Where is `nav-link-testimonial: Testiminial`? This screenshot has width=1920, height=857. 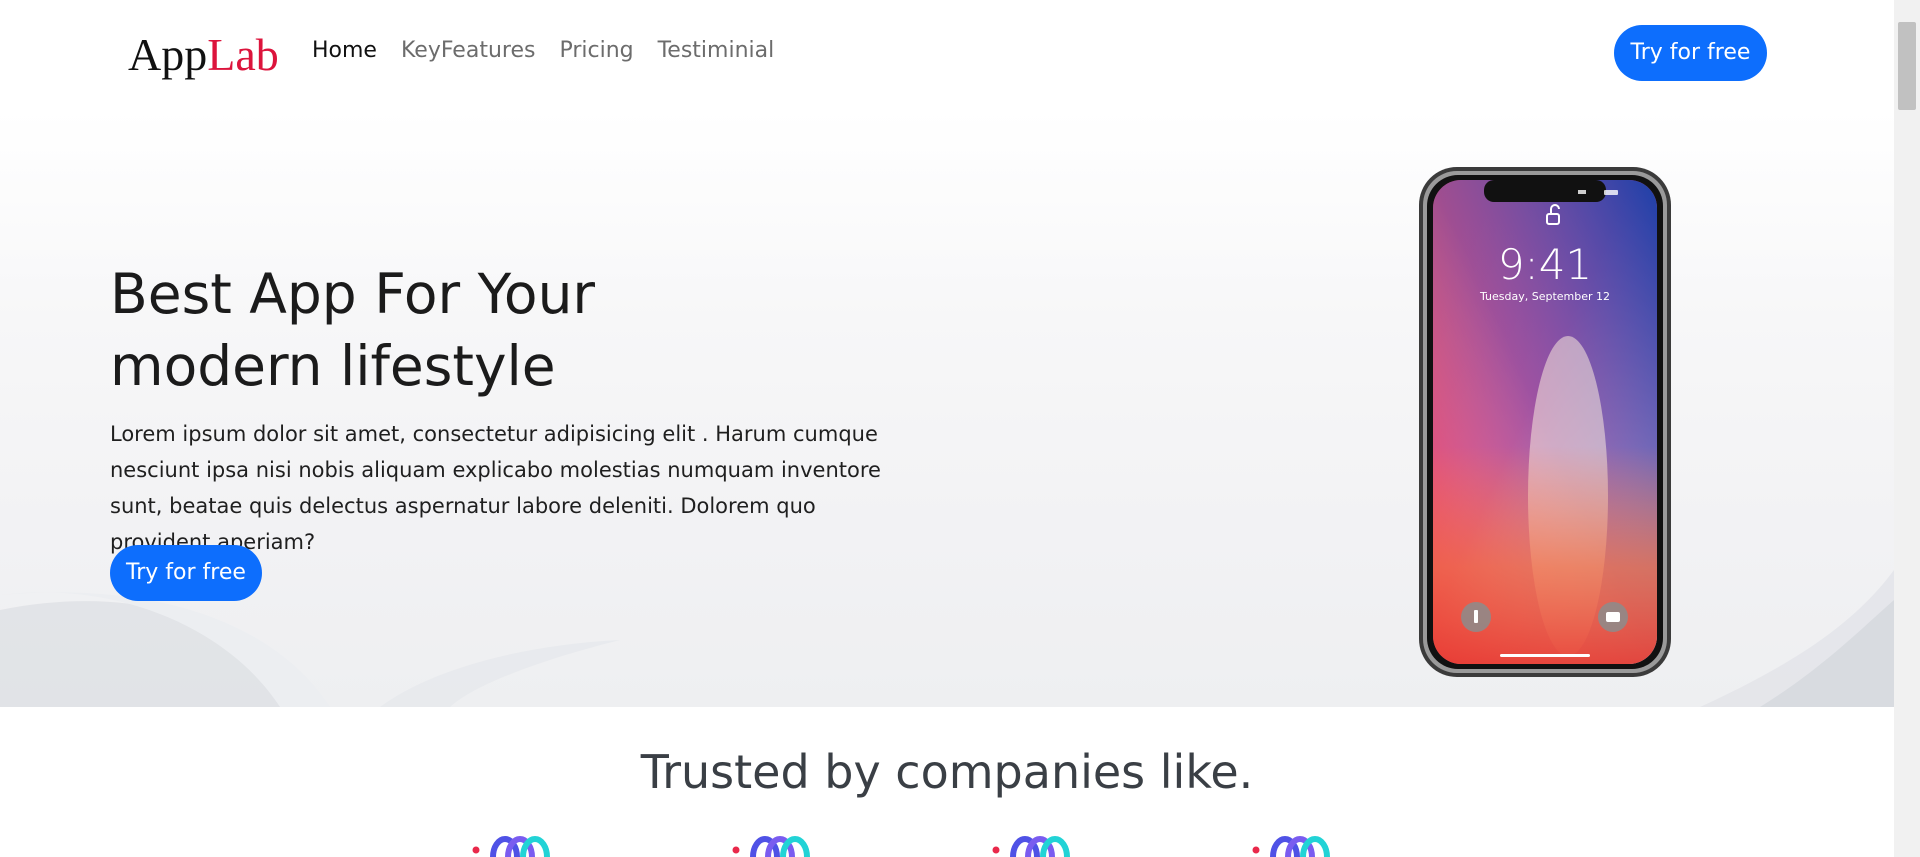
nav-link-testimonial: Testiminial is located at coordinates (716, 50).